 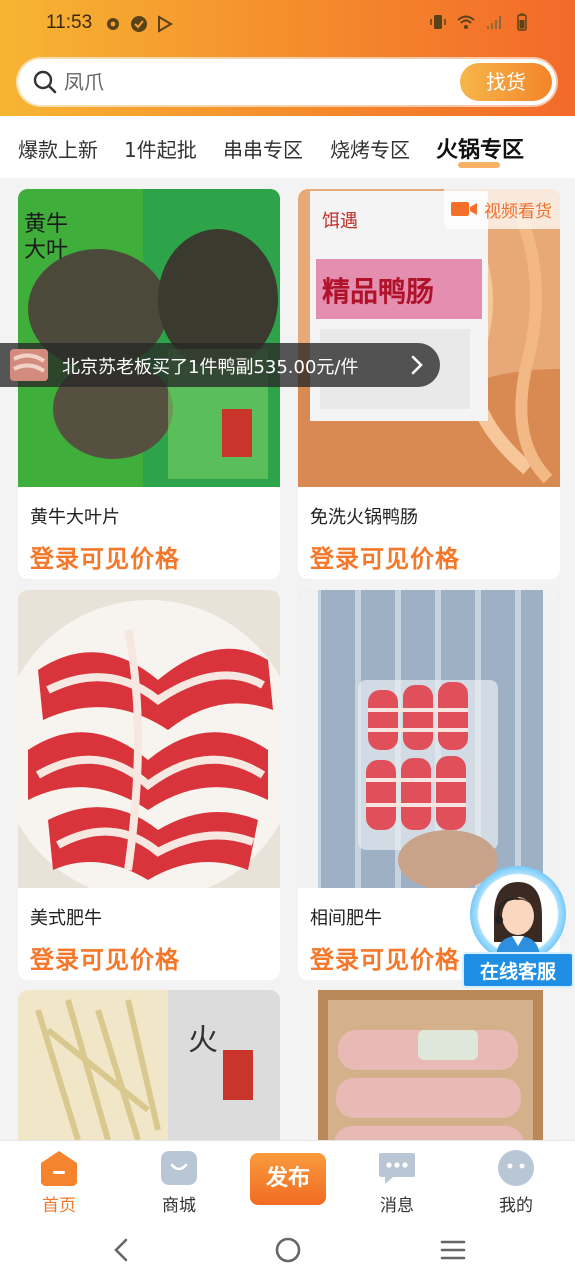 I want to click on product-name: 黄牛大叶片, so click(x=75, y=517).